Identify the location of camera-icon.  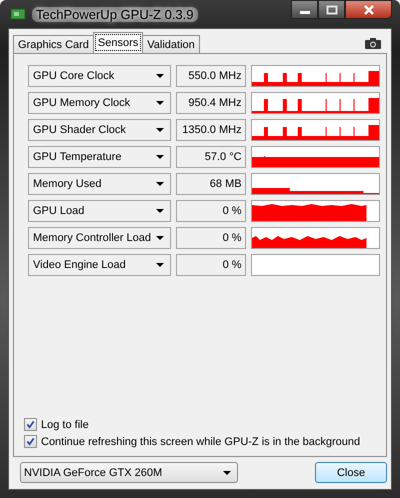
(373, 43).